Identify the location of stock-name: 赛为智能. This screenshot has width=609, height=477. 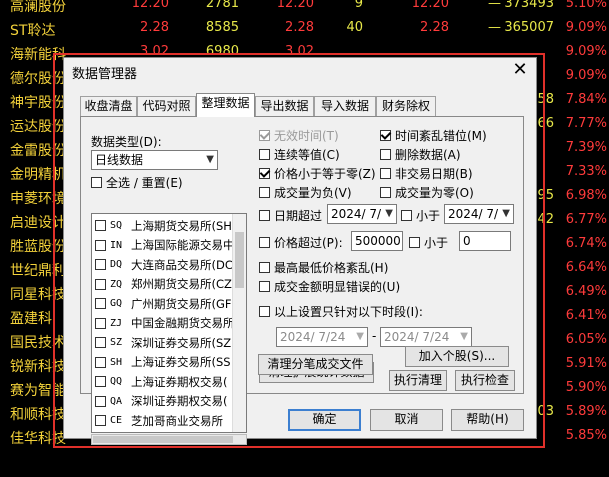
(38, 391).